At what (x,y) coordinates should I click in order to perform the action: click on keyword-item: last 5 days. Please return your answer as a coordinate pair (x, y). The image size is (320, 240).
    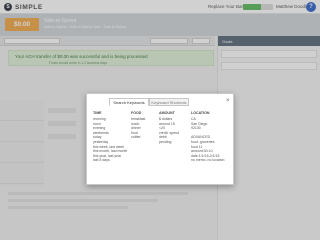
    Looking at the image, I should click on (101, 160).